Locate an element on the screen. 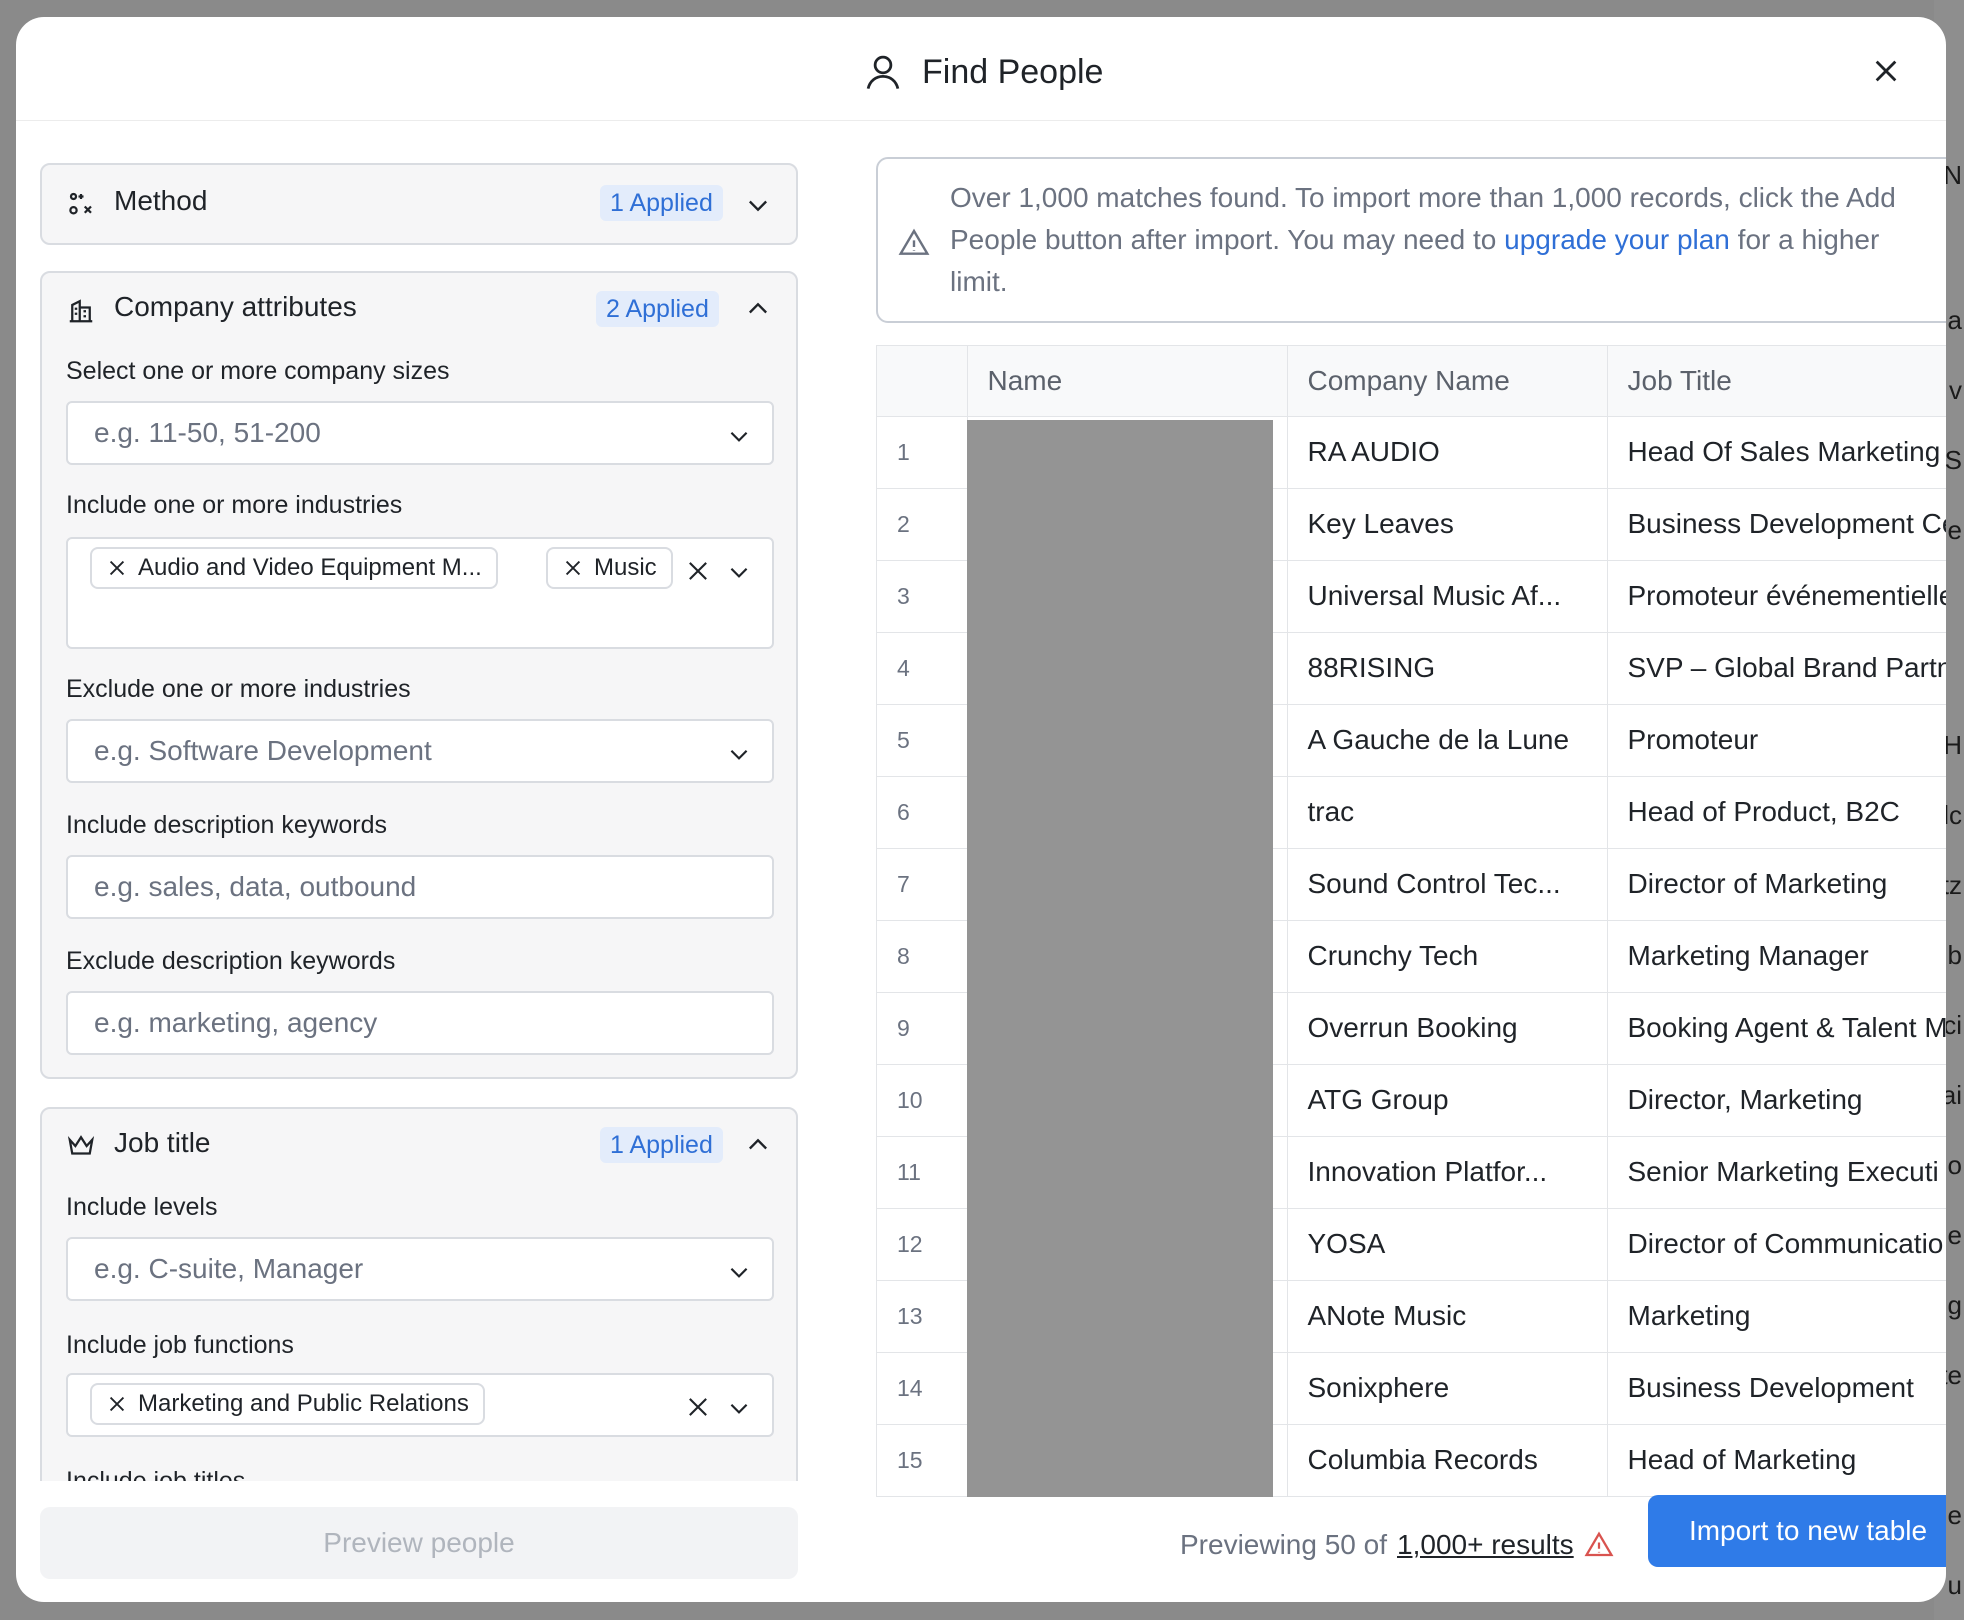 Image resolution: width=1964 pixels, height=1620 pixels. company-attributes-header: Company attributes 2 Applied is located at coordinates (419, 308).